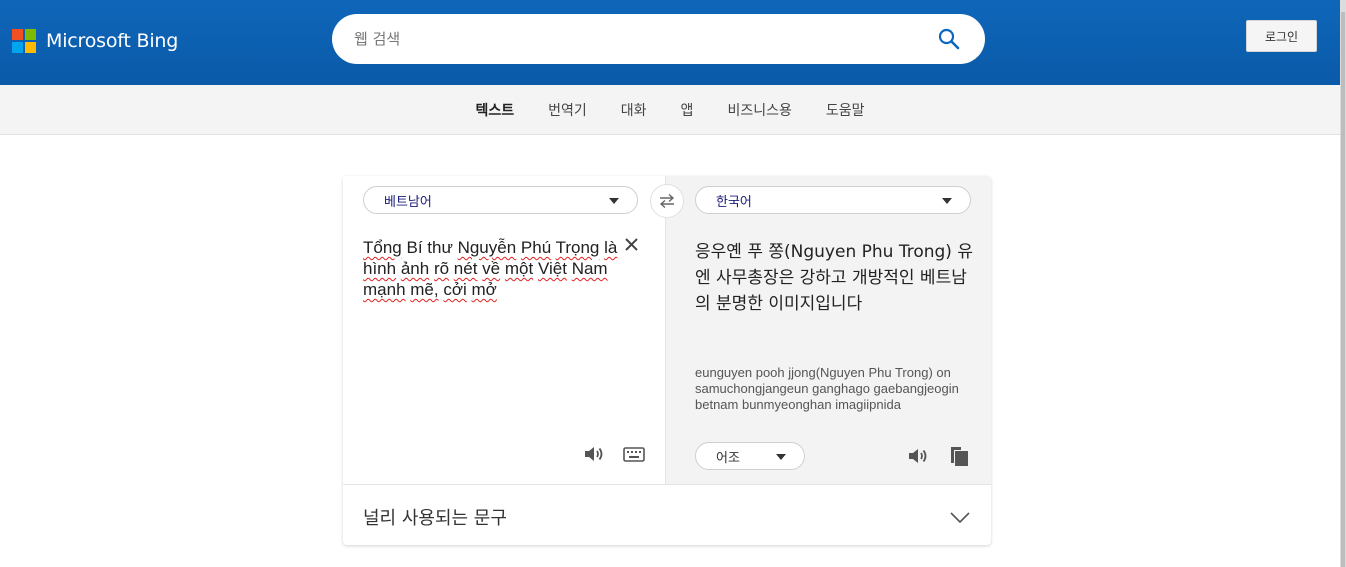 Image resolution: width=1346 pixels, height=567 pixels. What do you see at coordinates (504, 330) in the screenshot?
I see `source-pane` at bounding box center [504, 330].